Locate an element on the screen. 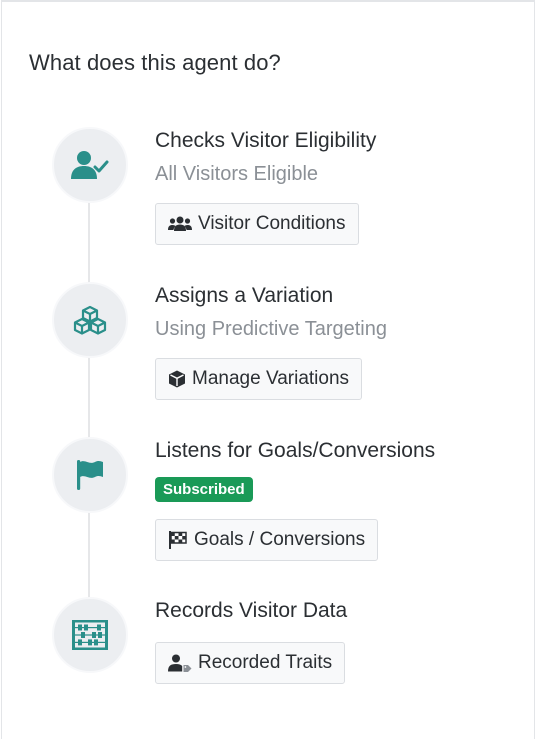 The width and height of the screenshot is (538, 747). user-tag-icon is located at coordinates (180, 663).